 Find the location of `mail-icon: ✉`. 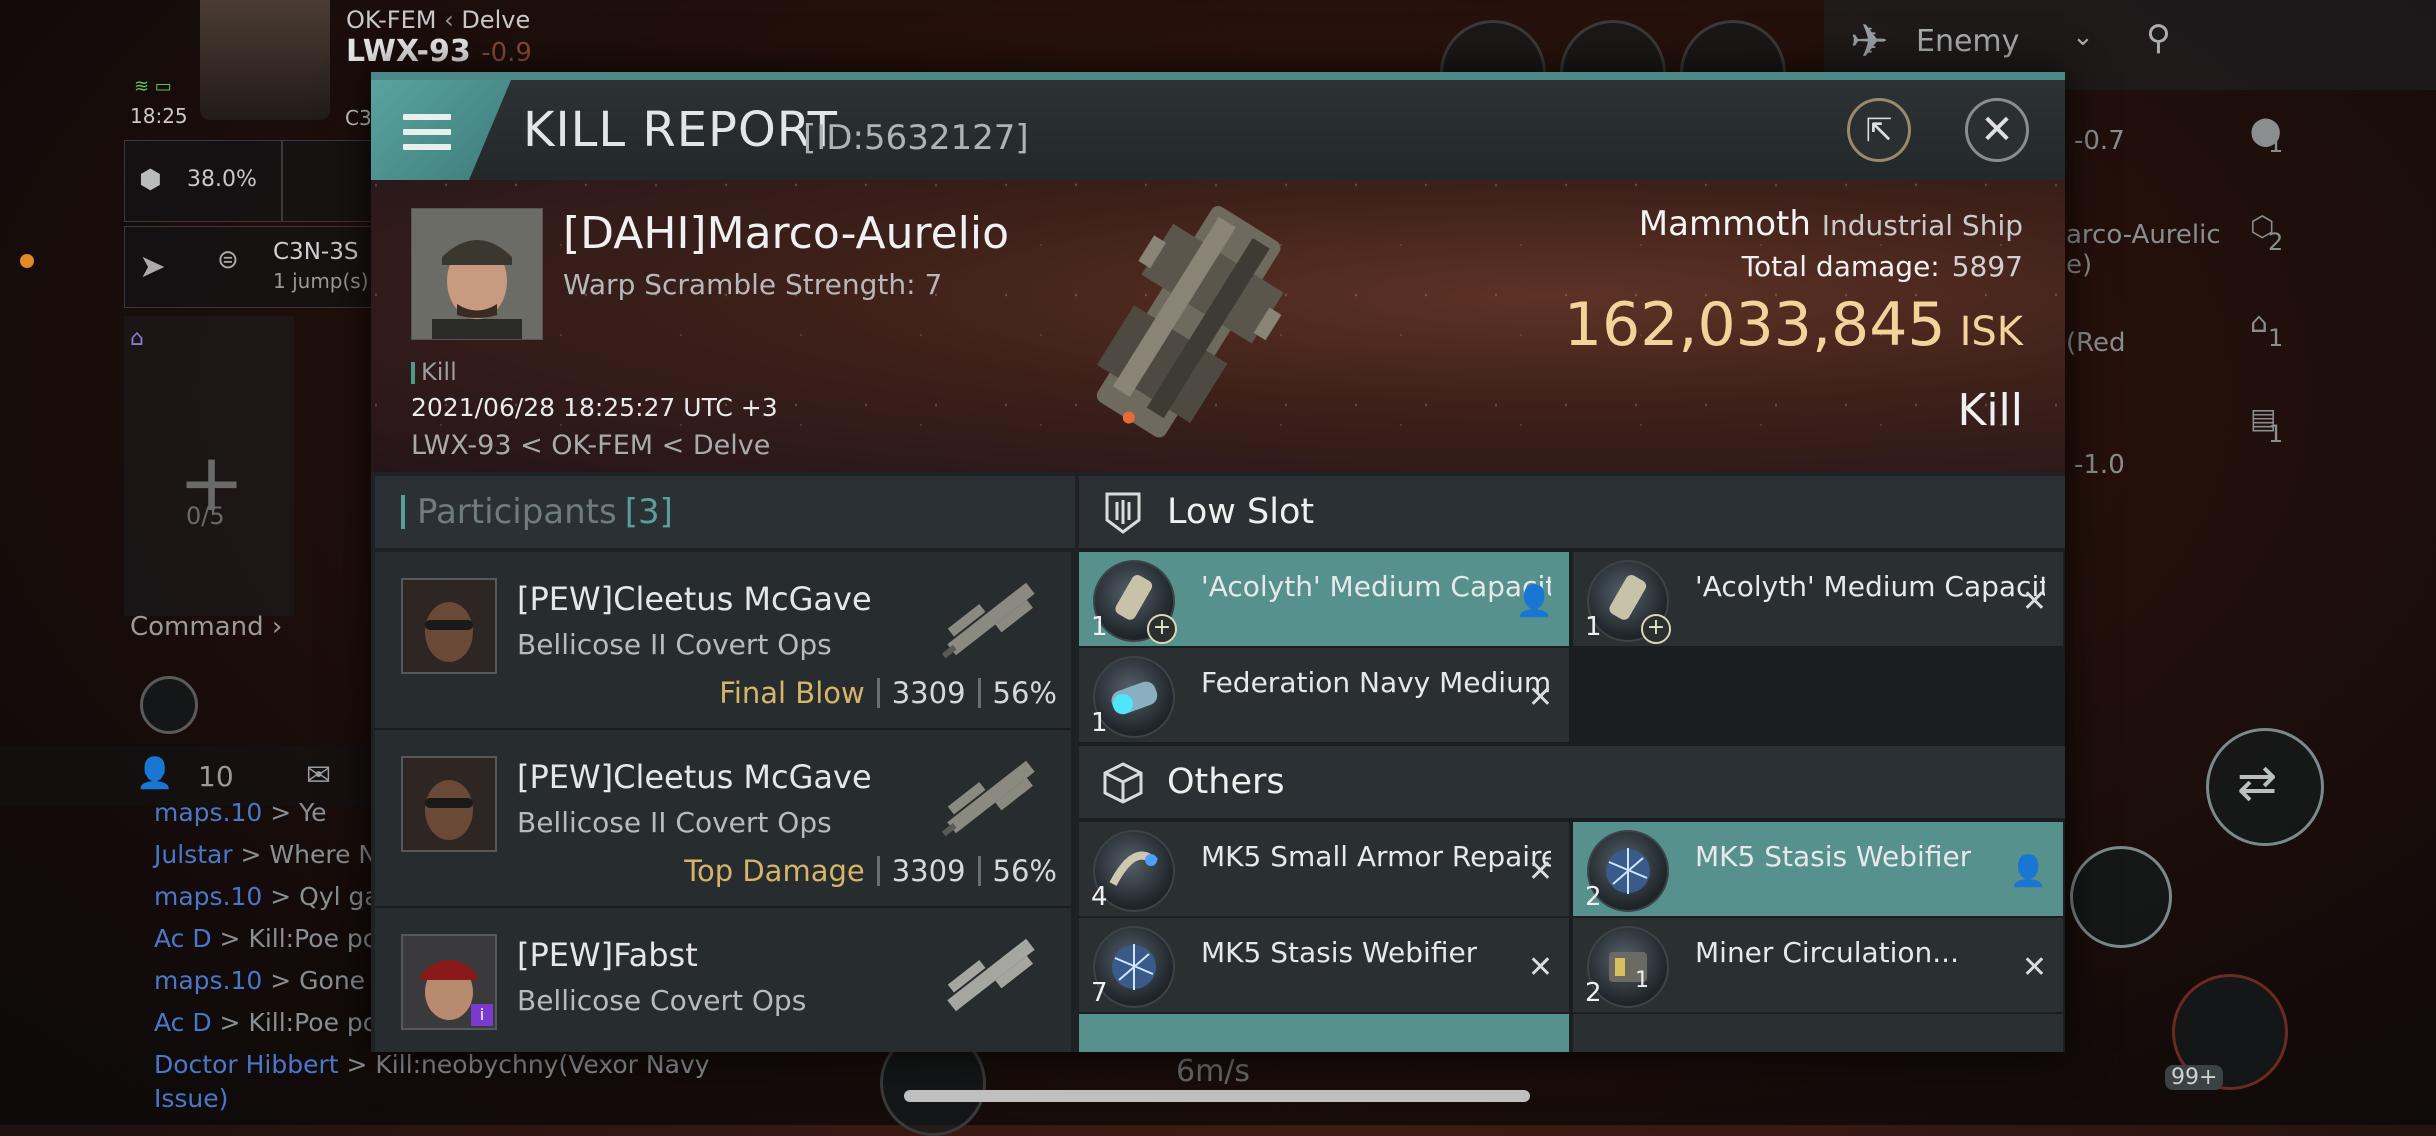

mail-icon: ✉ is located at coordinates (318, 775).